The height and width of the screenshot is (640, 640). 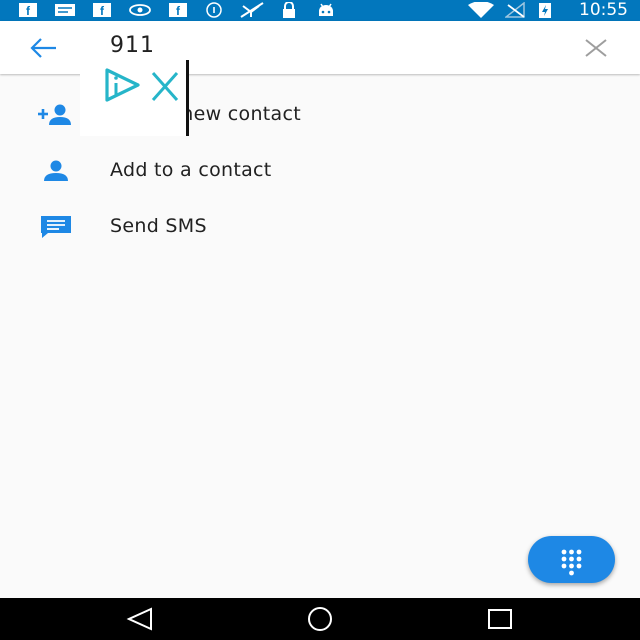 What do you see at coordinates (515, 10) in the screenshot?
I see `no-signal-icon` at bounding box center [515, 10].